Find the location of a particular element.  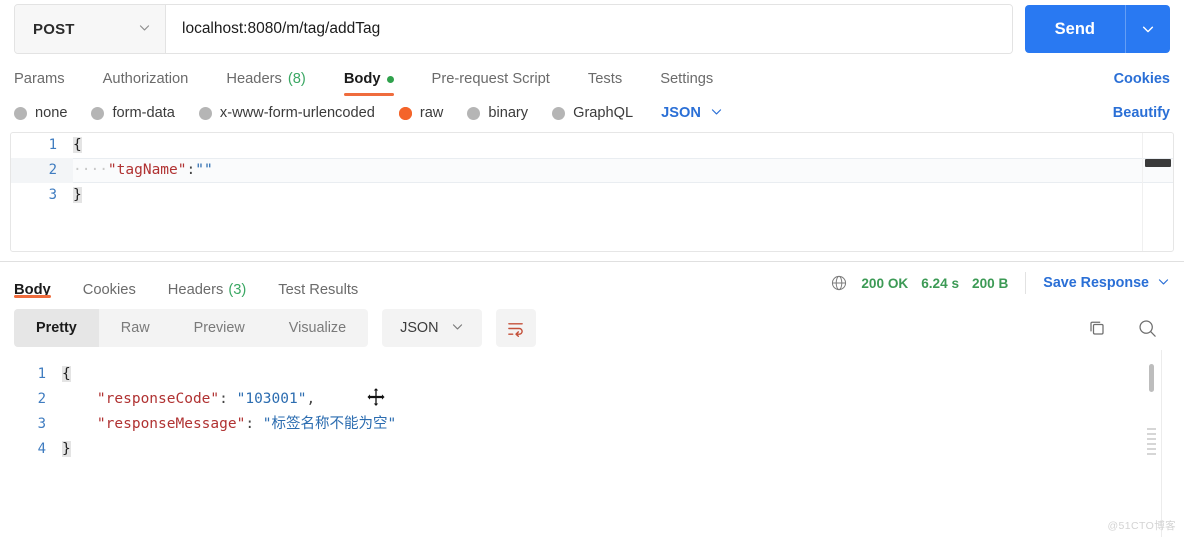

response-toolbar: Pretty Raw Preview Visualize JSON is located at coordinates (592, 327).